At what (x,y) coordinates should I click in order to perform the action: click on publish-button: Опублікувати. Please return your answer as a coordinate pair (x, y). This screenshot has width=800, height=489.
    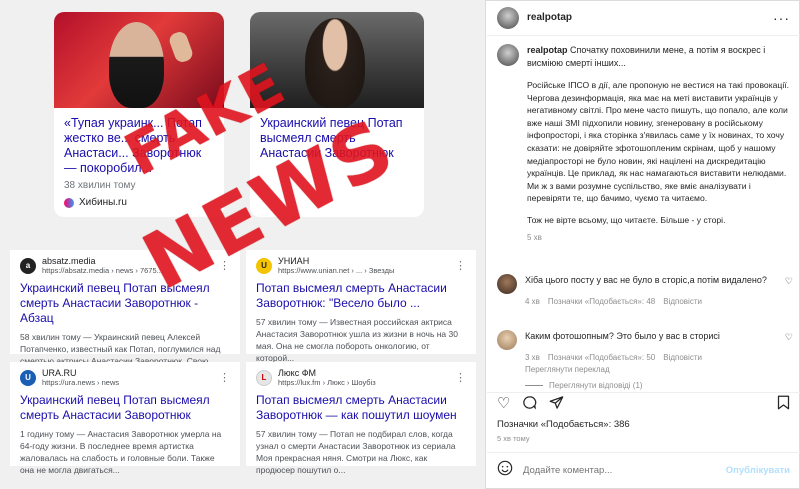
    Looking at the image, I should click on (758, 470).